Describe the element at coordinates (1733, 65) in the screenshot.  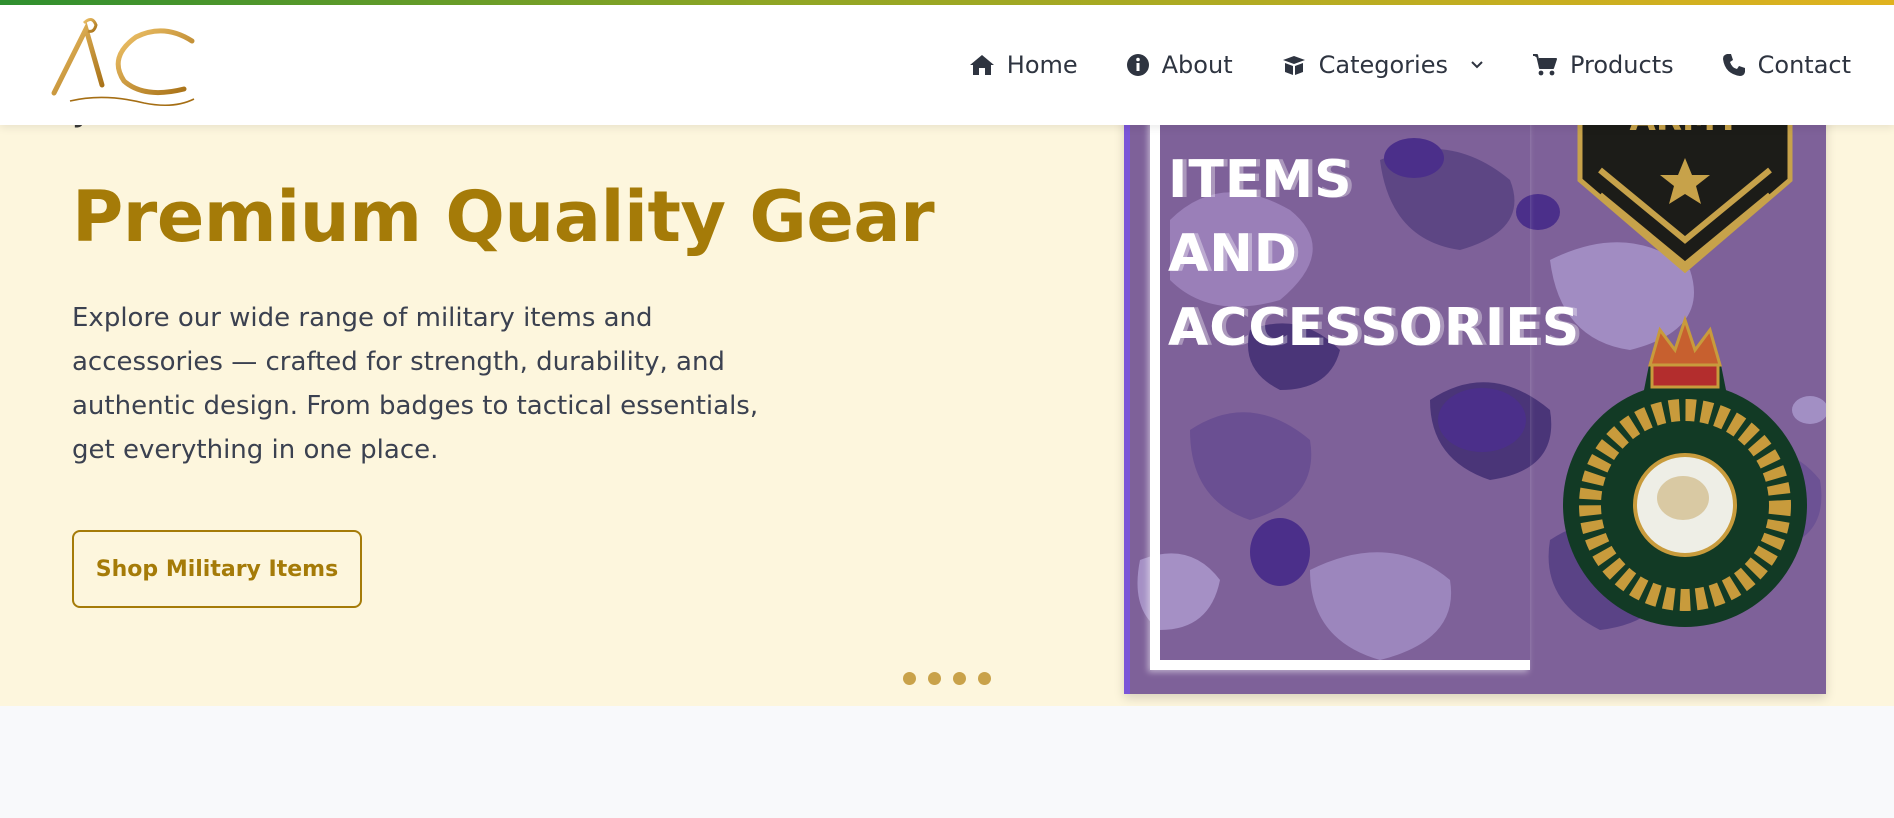
I see `phone-icon` at that location.